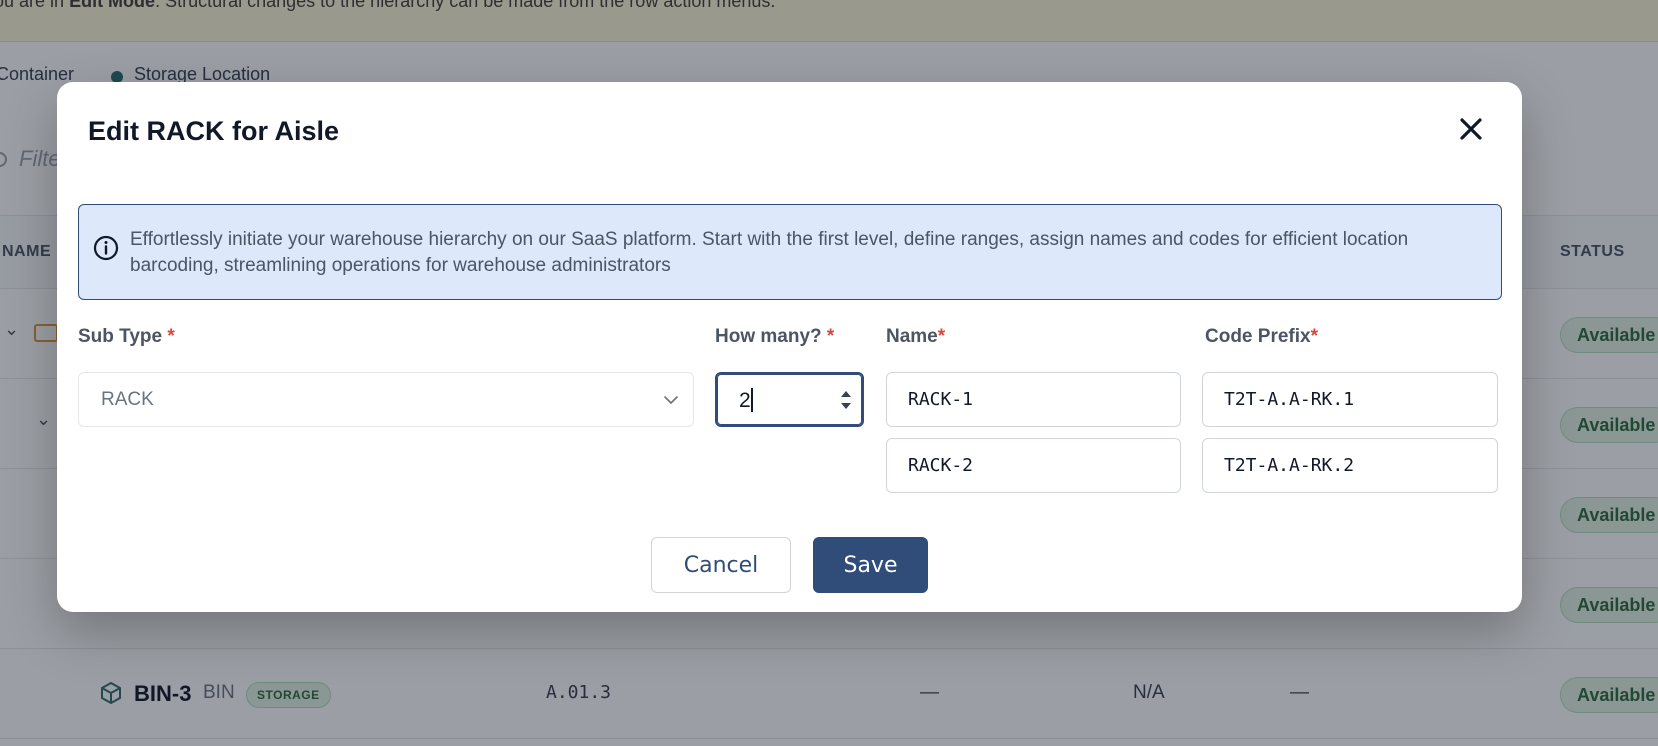 The image size is (1658, 746). I want to click on name-field-2: RACK-2, so click(1033, 465).